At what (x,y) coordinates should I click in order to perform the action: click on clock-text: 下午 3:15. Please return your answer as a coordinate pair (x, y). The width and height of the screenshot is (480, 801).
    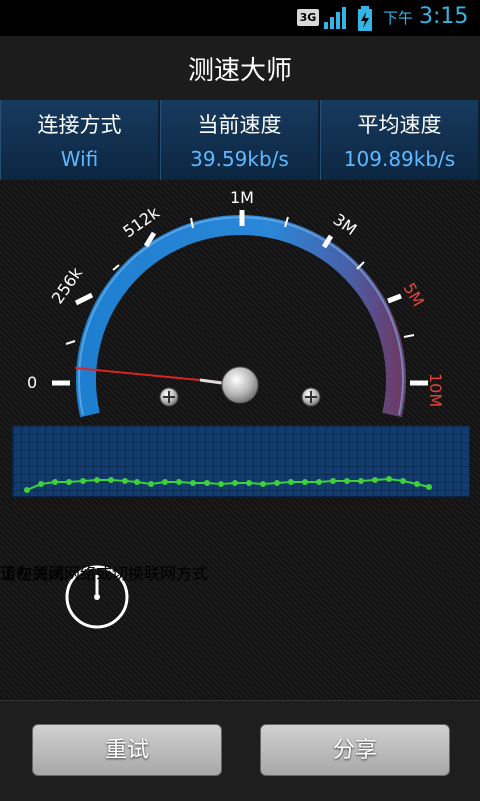
    Looking at the image, I should click on (425, 16).